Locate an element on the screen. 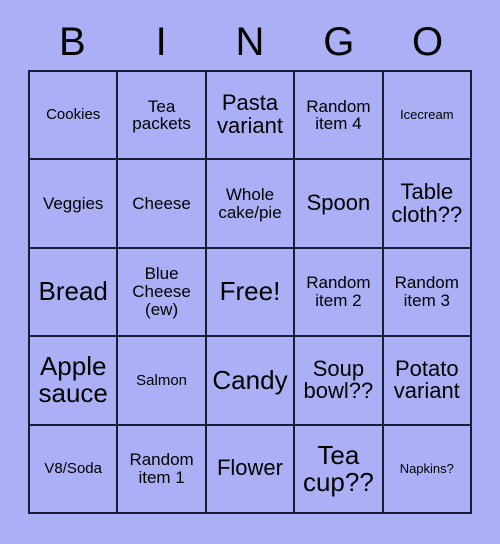 The height and width of the screenshot is (544, 500). header-letter-i: I is located at coordinates (161, 42).